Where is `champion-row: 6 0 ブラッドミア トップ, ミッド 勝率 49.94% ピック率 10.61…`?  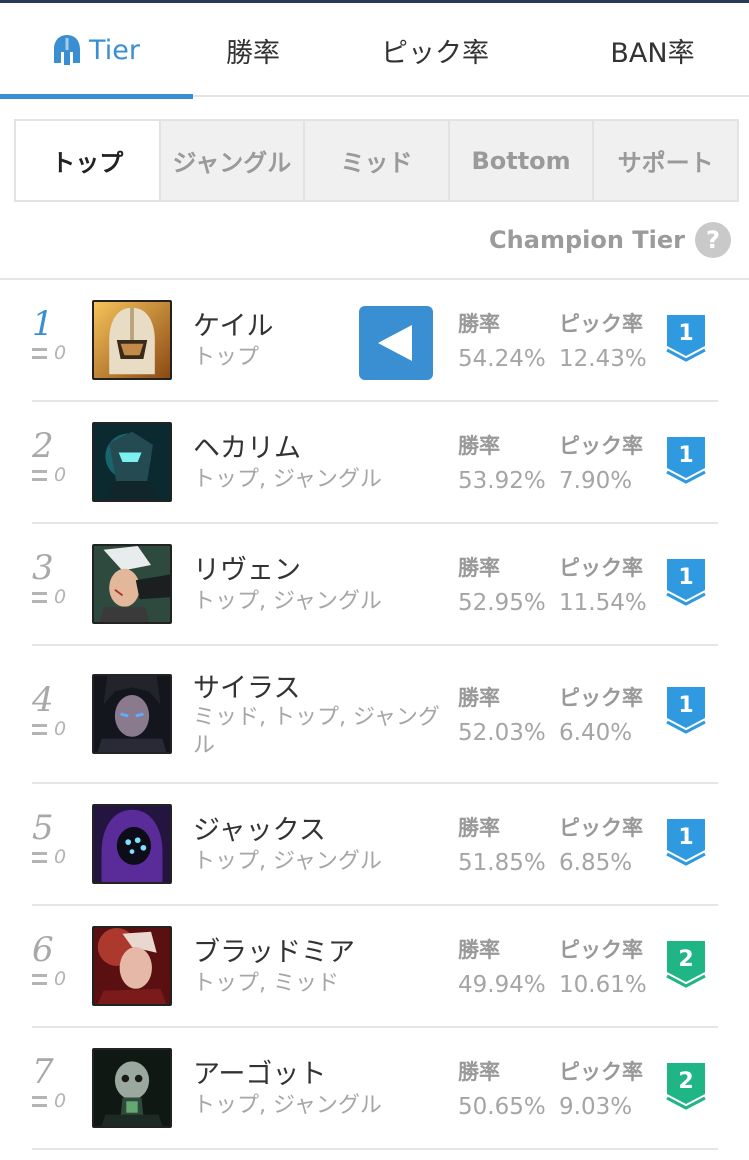
champion-row: 6 0 ブラッドミア トップ, ミッド 勝率 49.94% ピック率 10.61… is located at coordinates (375, 967).